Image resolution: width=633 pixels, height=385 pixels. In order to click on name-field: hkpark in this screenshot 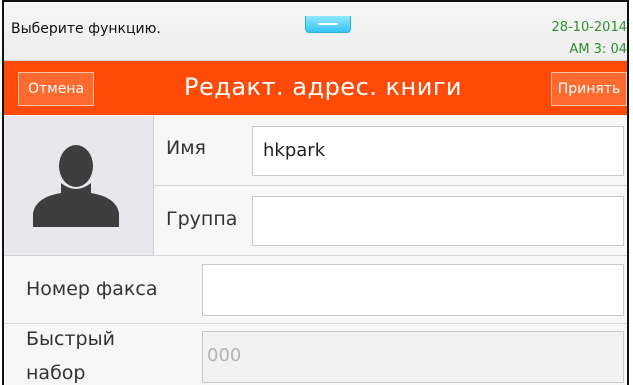, I will do `click(438, 151)`.